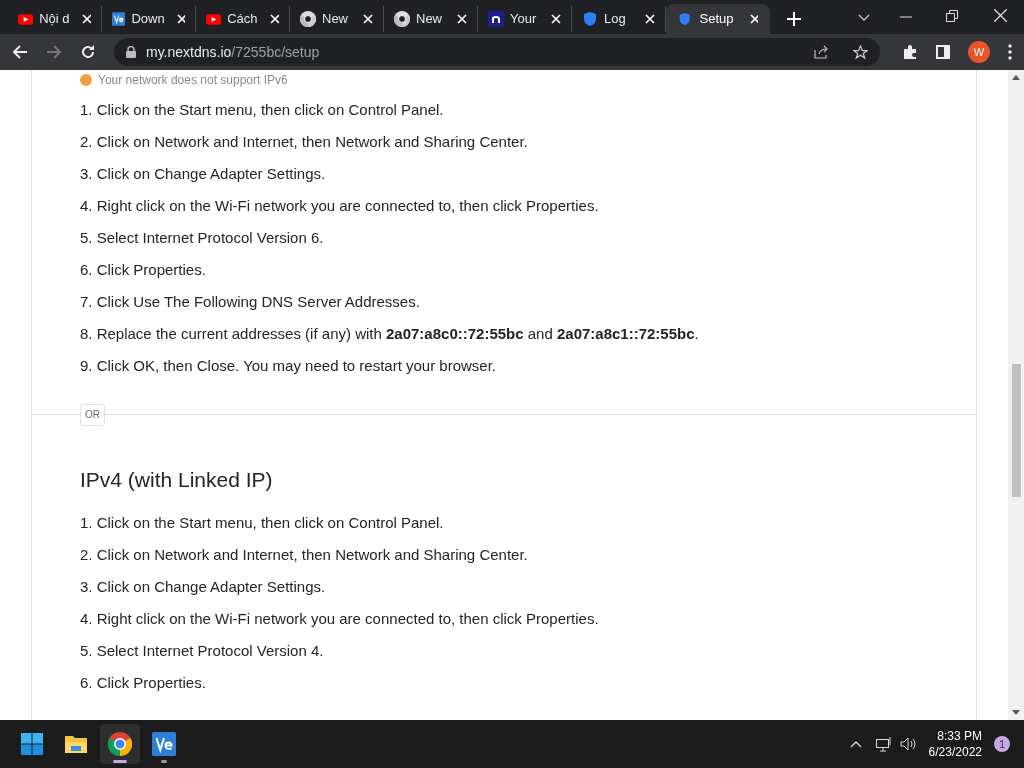 The image size is (1024, 768). Describe the element at coordinates (955, 752) in the screenshot. I see `clock-date: 6/23/2022` at that location.